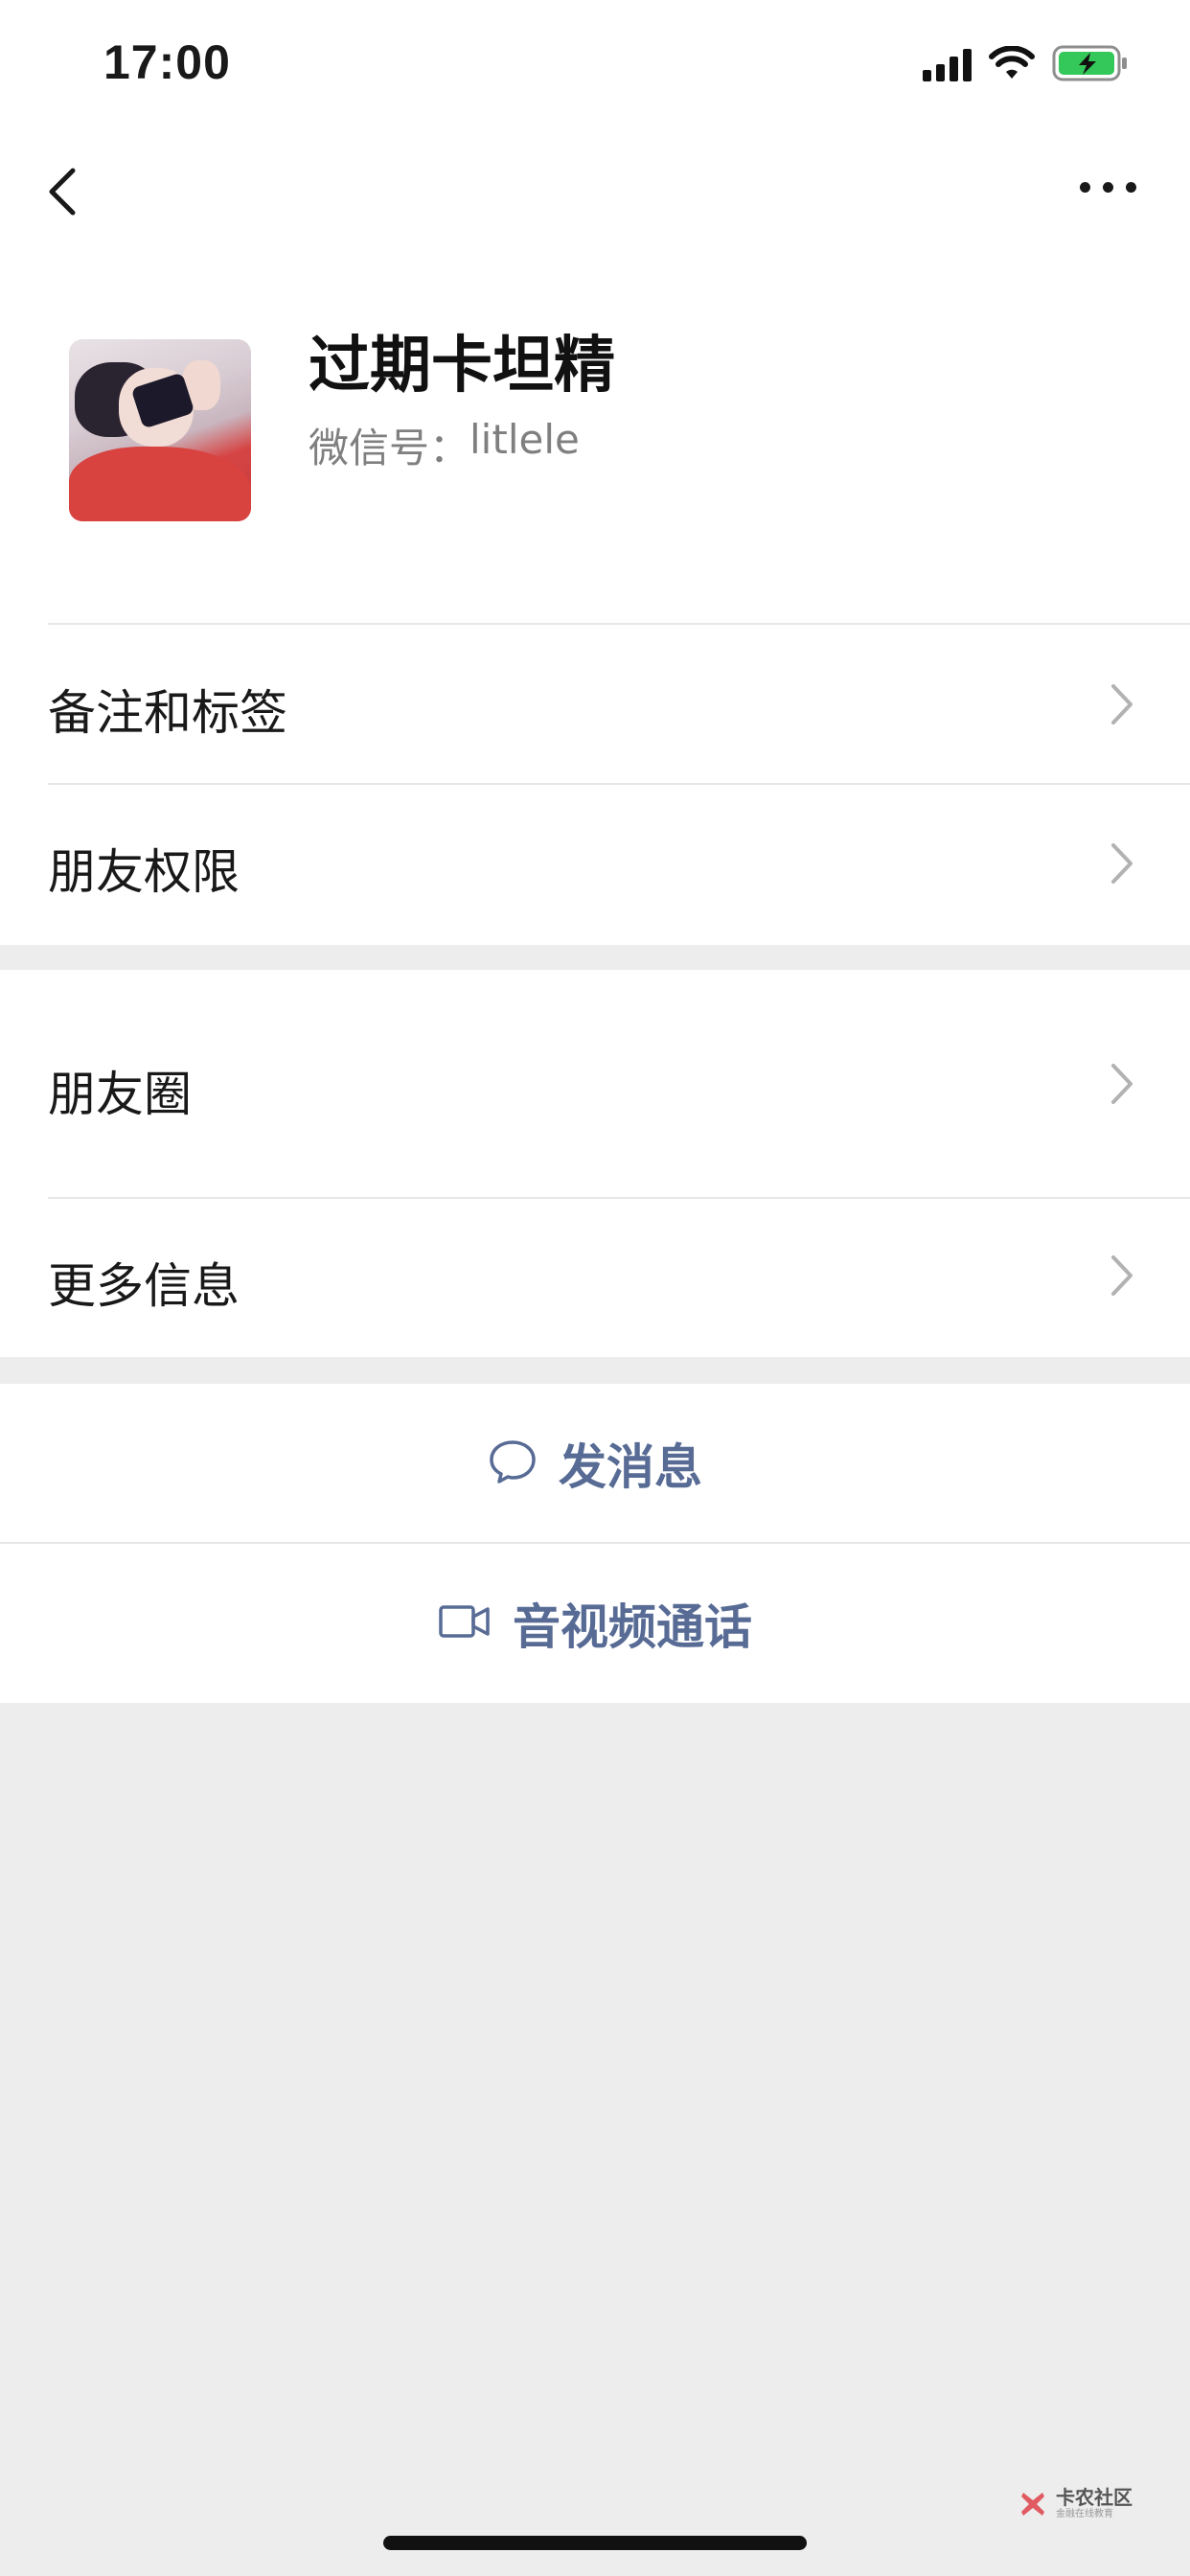 The height and width of the screenshot is (2576, 1190). I want to click on menu-item-more-info: 更多信息, so click(595, 1277).